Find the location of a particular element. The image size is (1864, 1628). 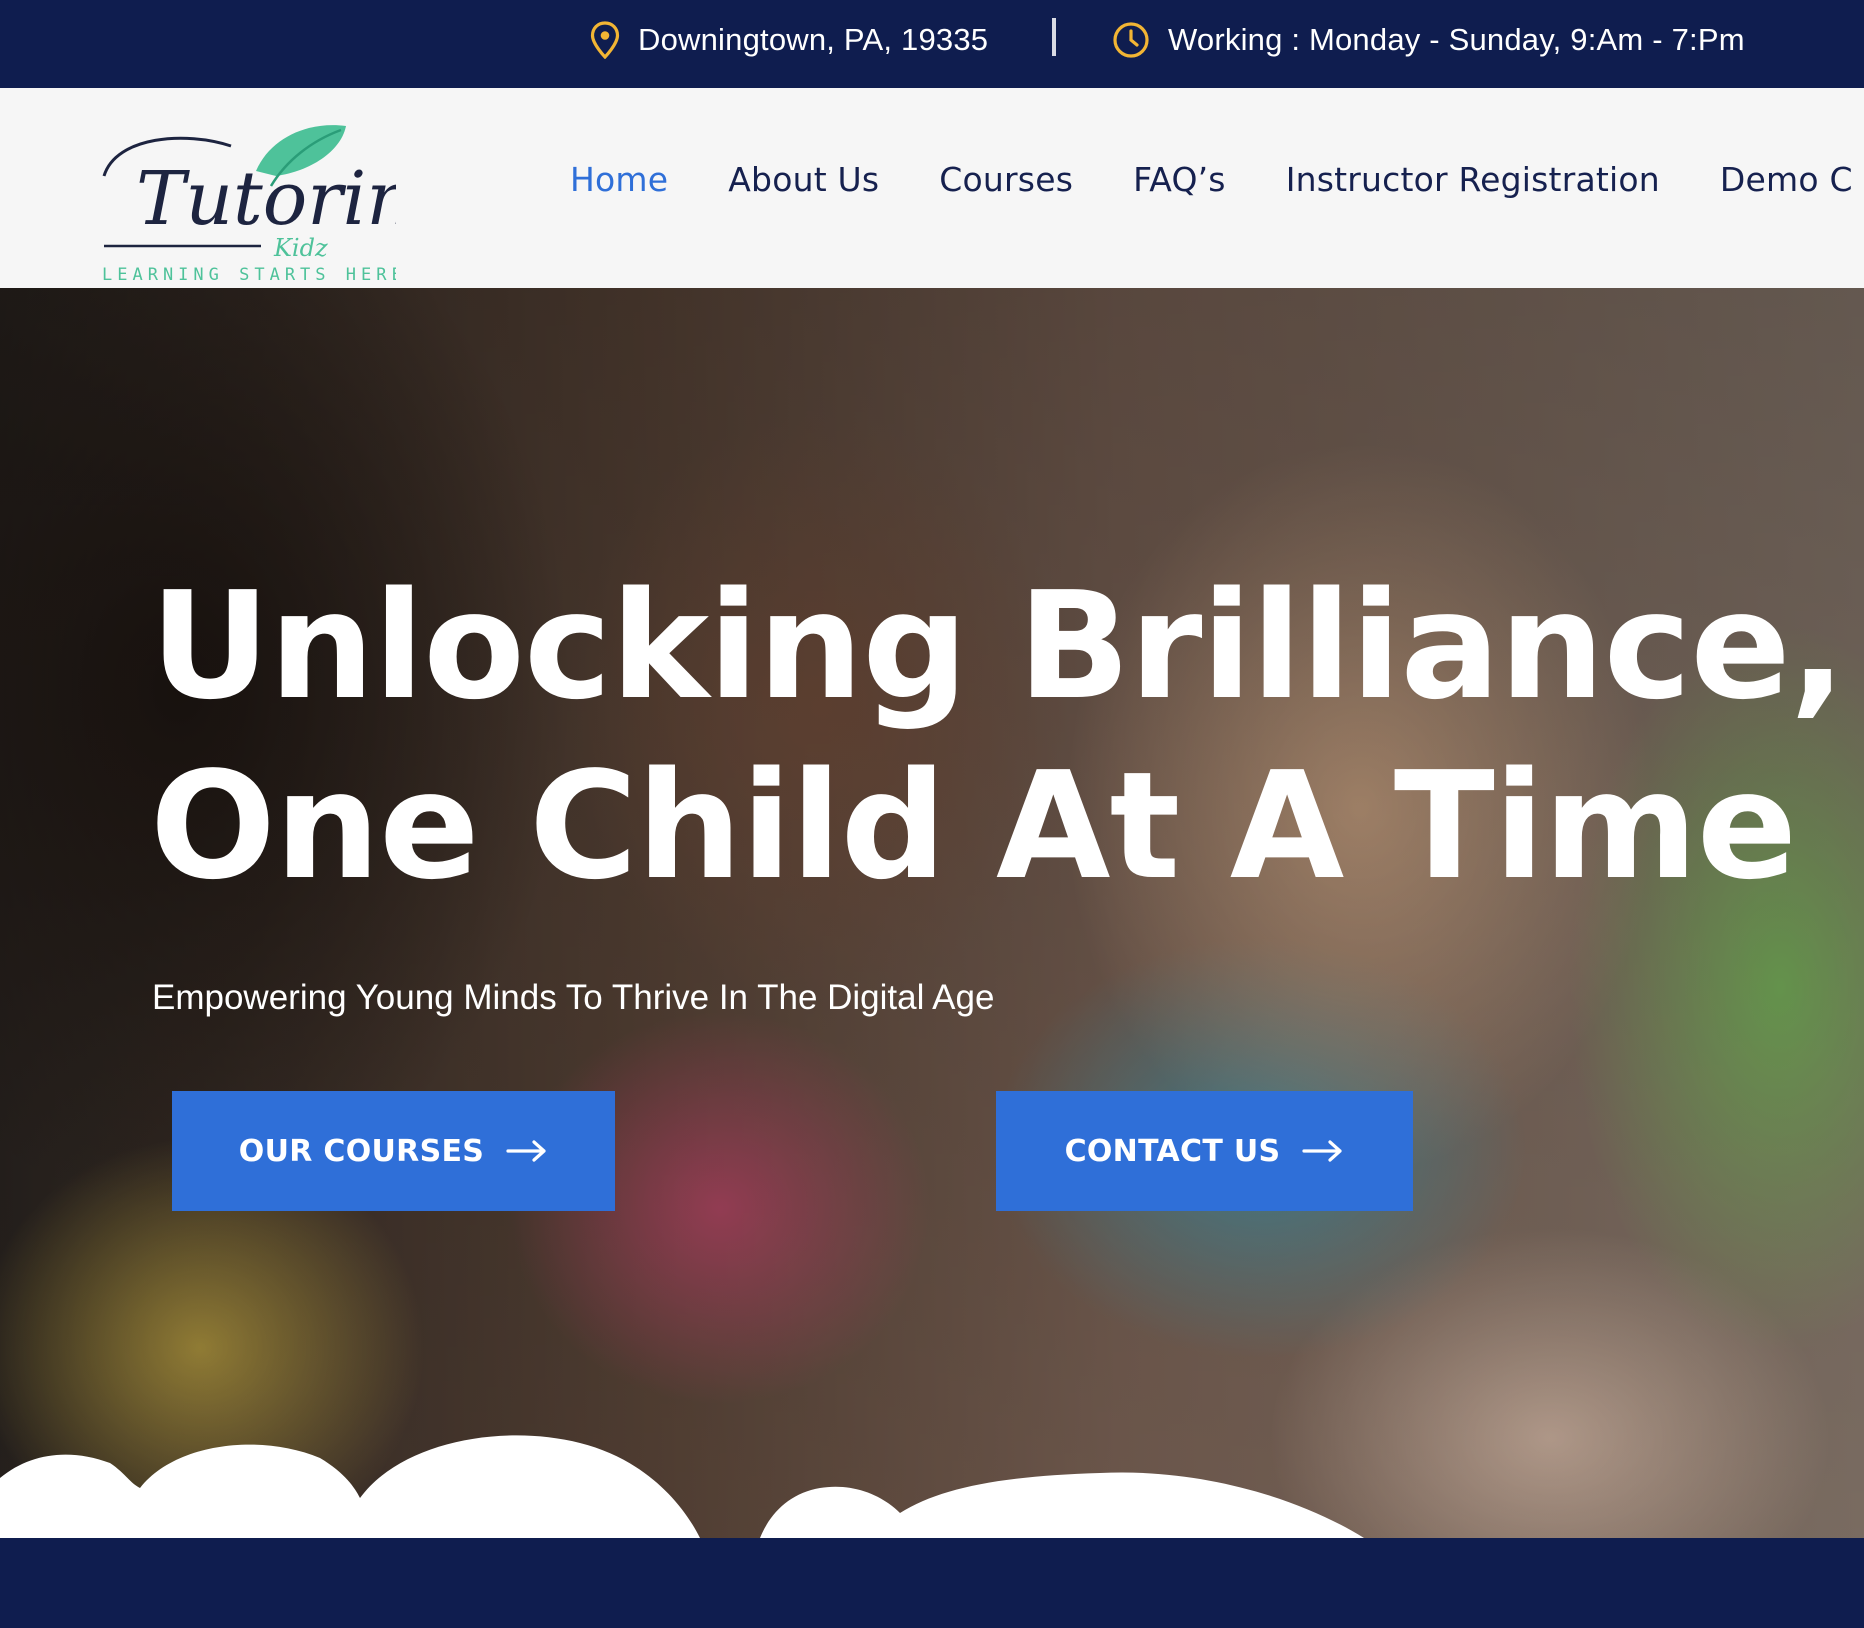

logo-subtitle: Kidz is located at coordinates (300, 248).